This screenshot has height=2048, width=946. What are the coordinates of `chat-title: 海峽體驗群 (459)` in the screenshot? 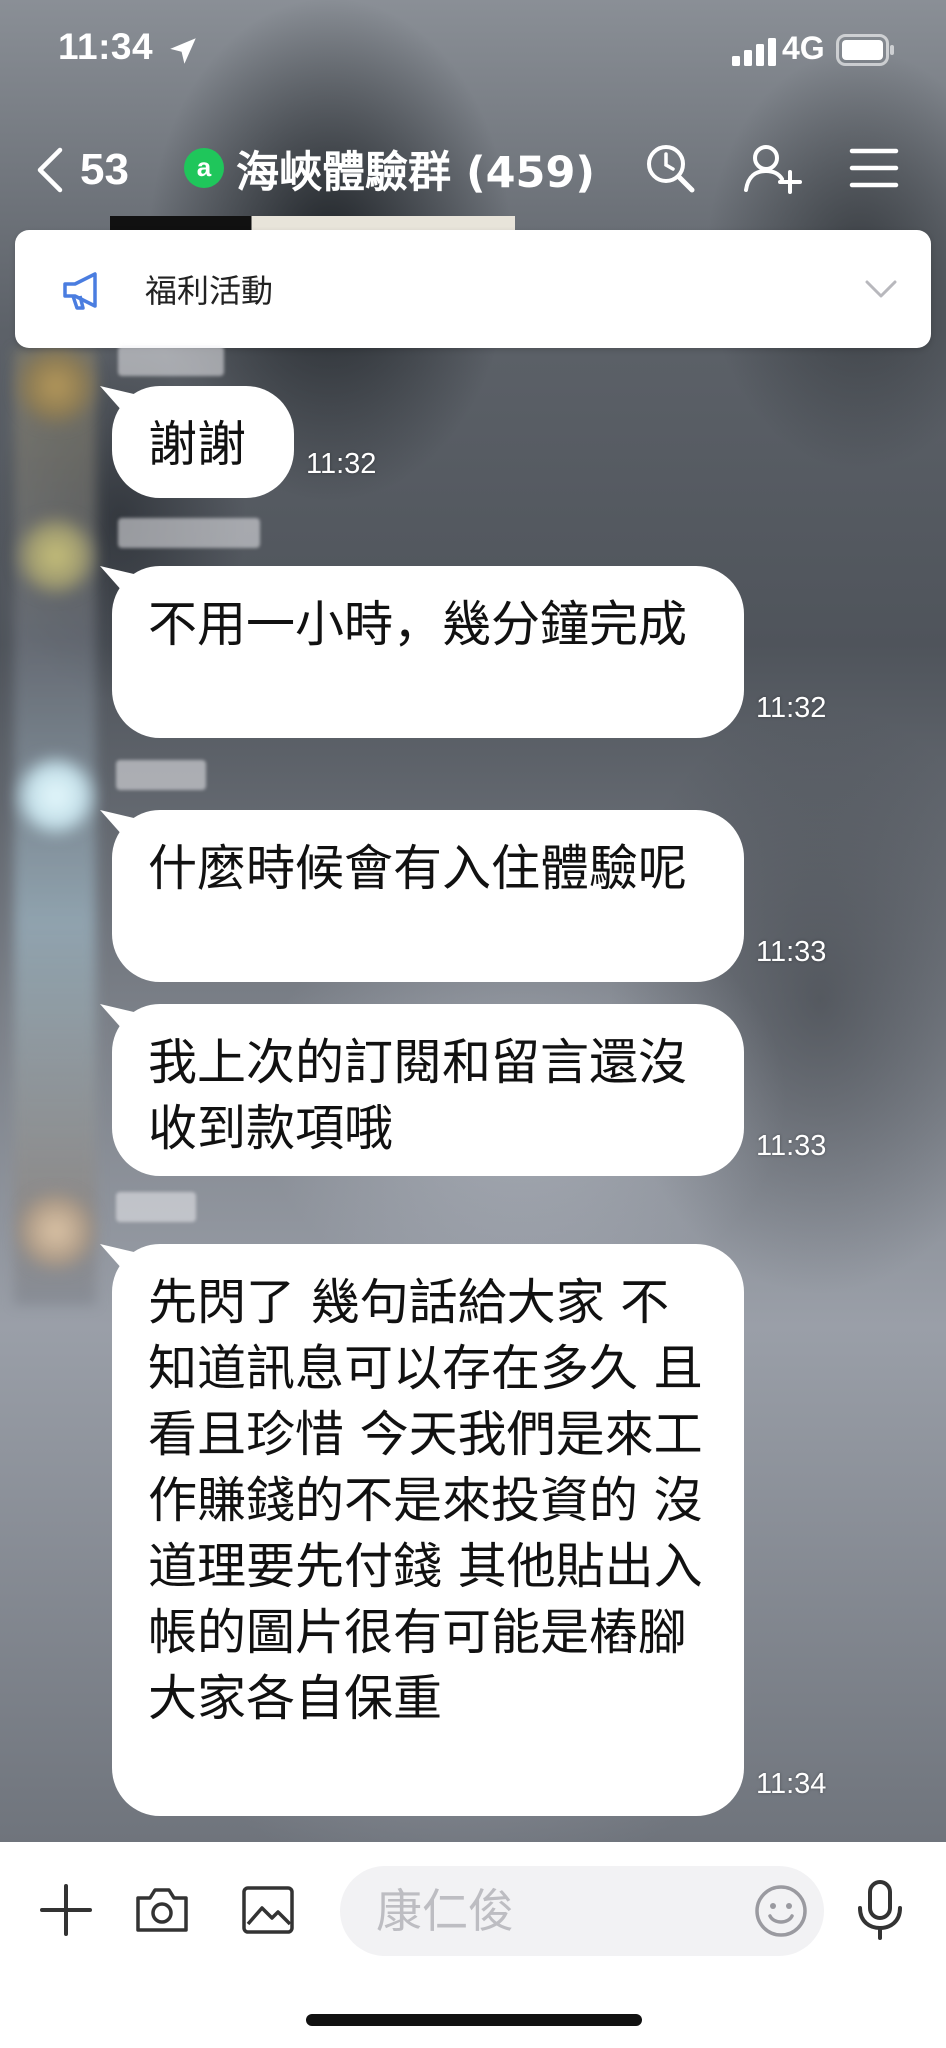 It's located at (415, 169).